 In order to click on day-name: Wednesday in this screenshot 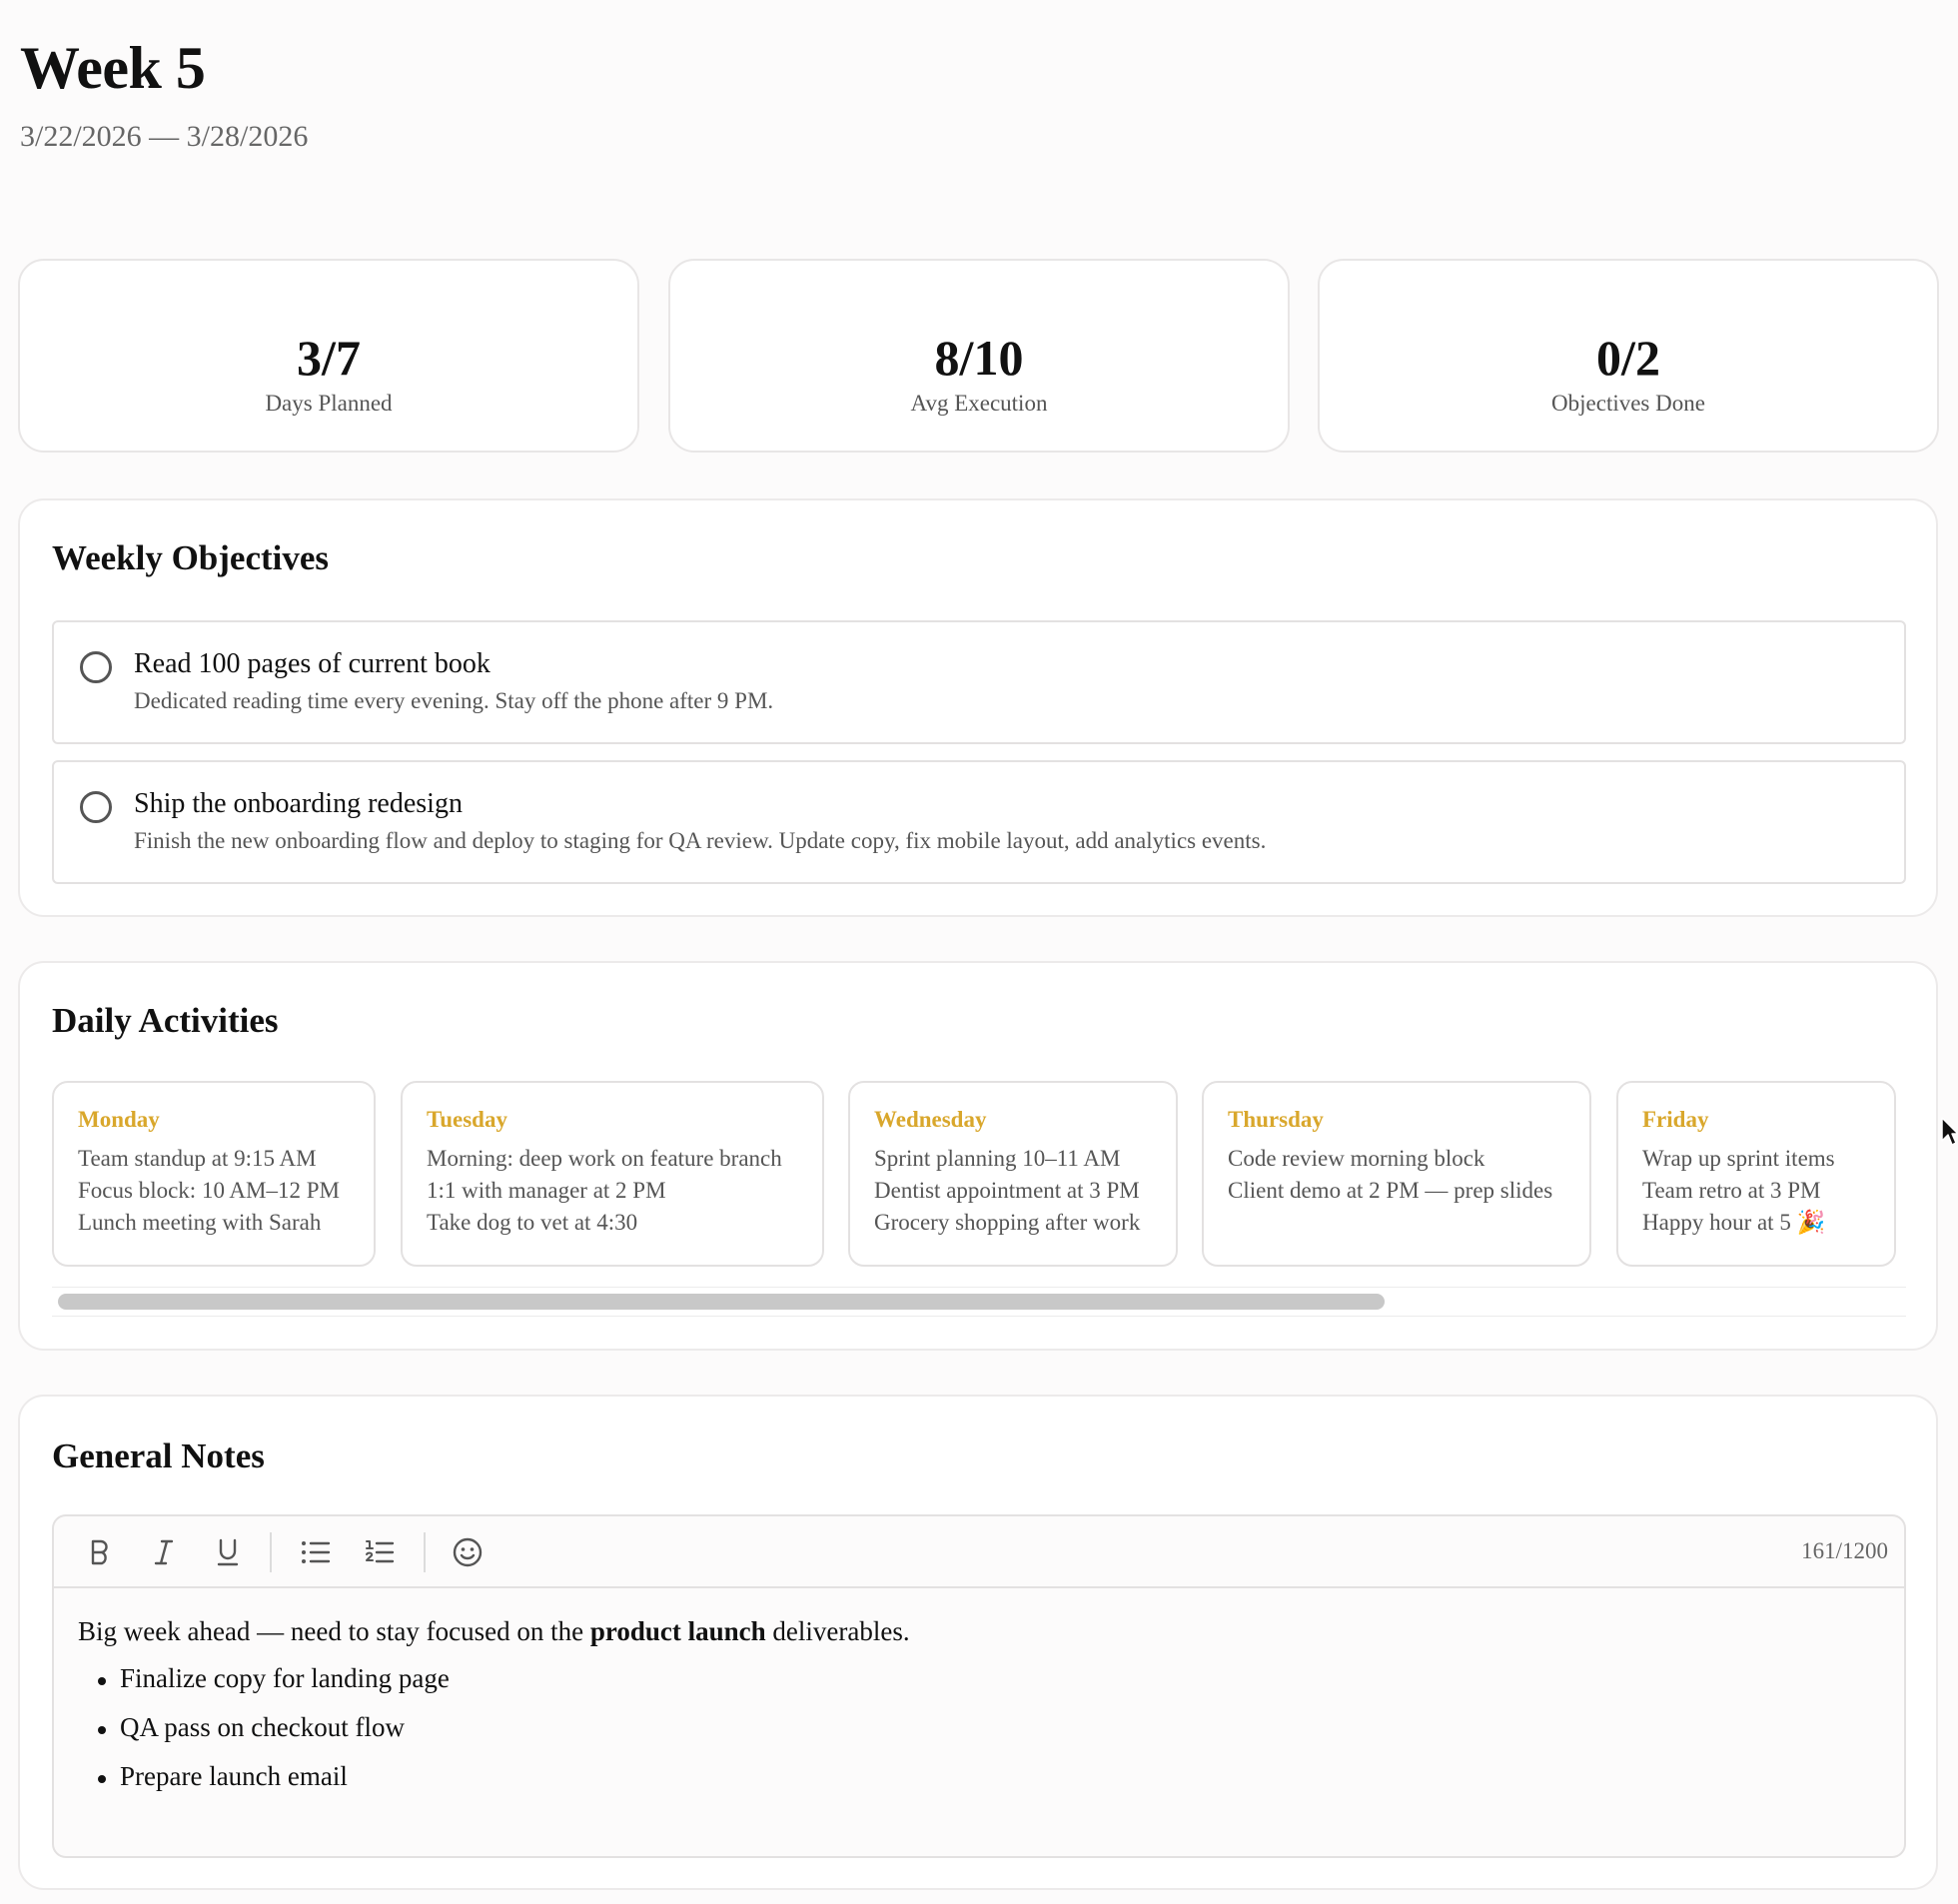, I will do `click(930, 1119)`.